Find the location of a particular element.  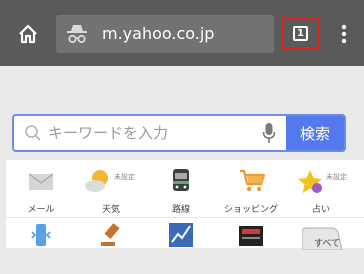

mail-icon is located at coordinates (41, 181).